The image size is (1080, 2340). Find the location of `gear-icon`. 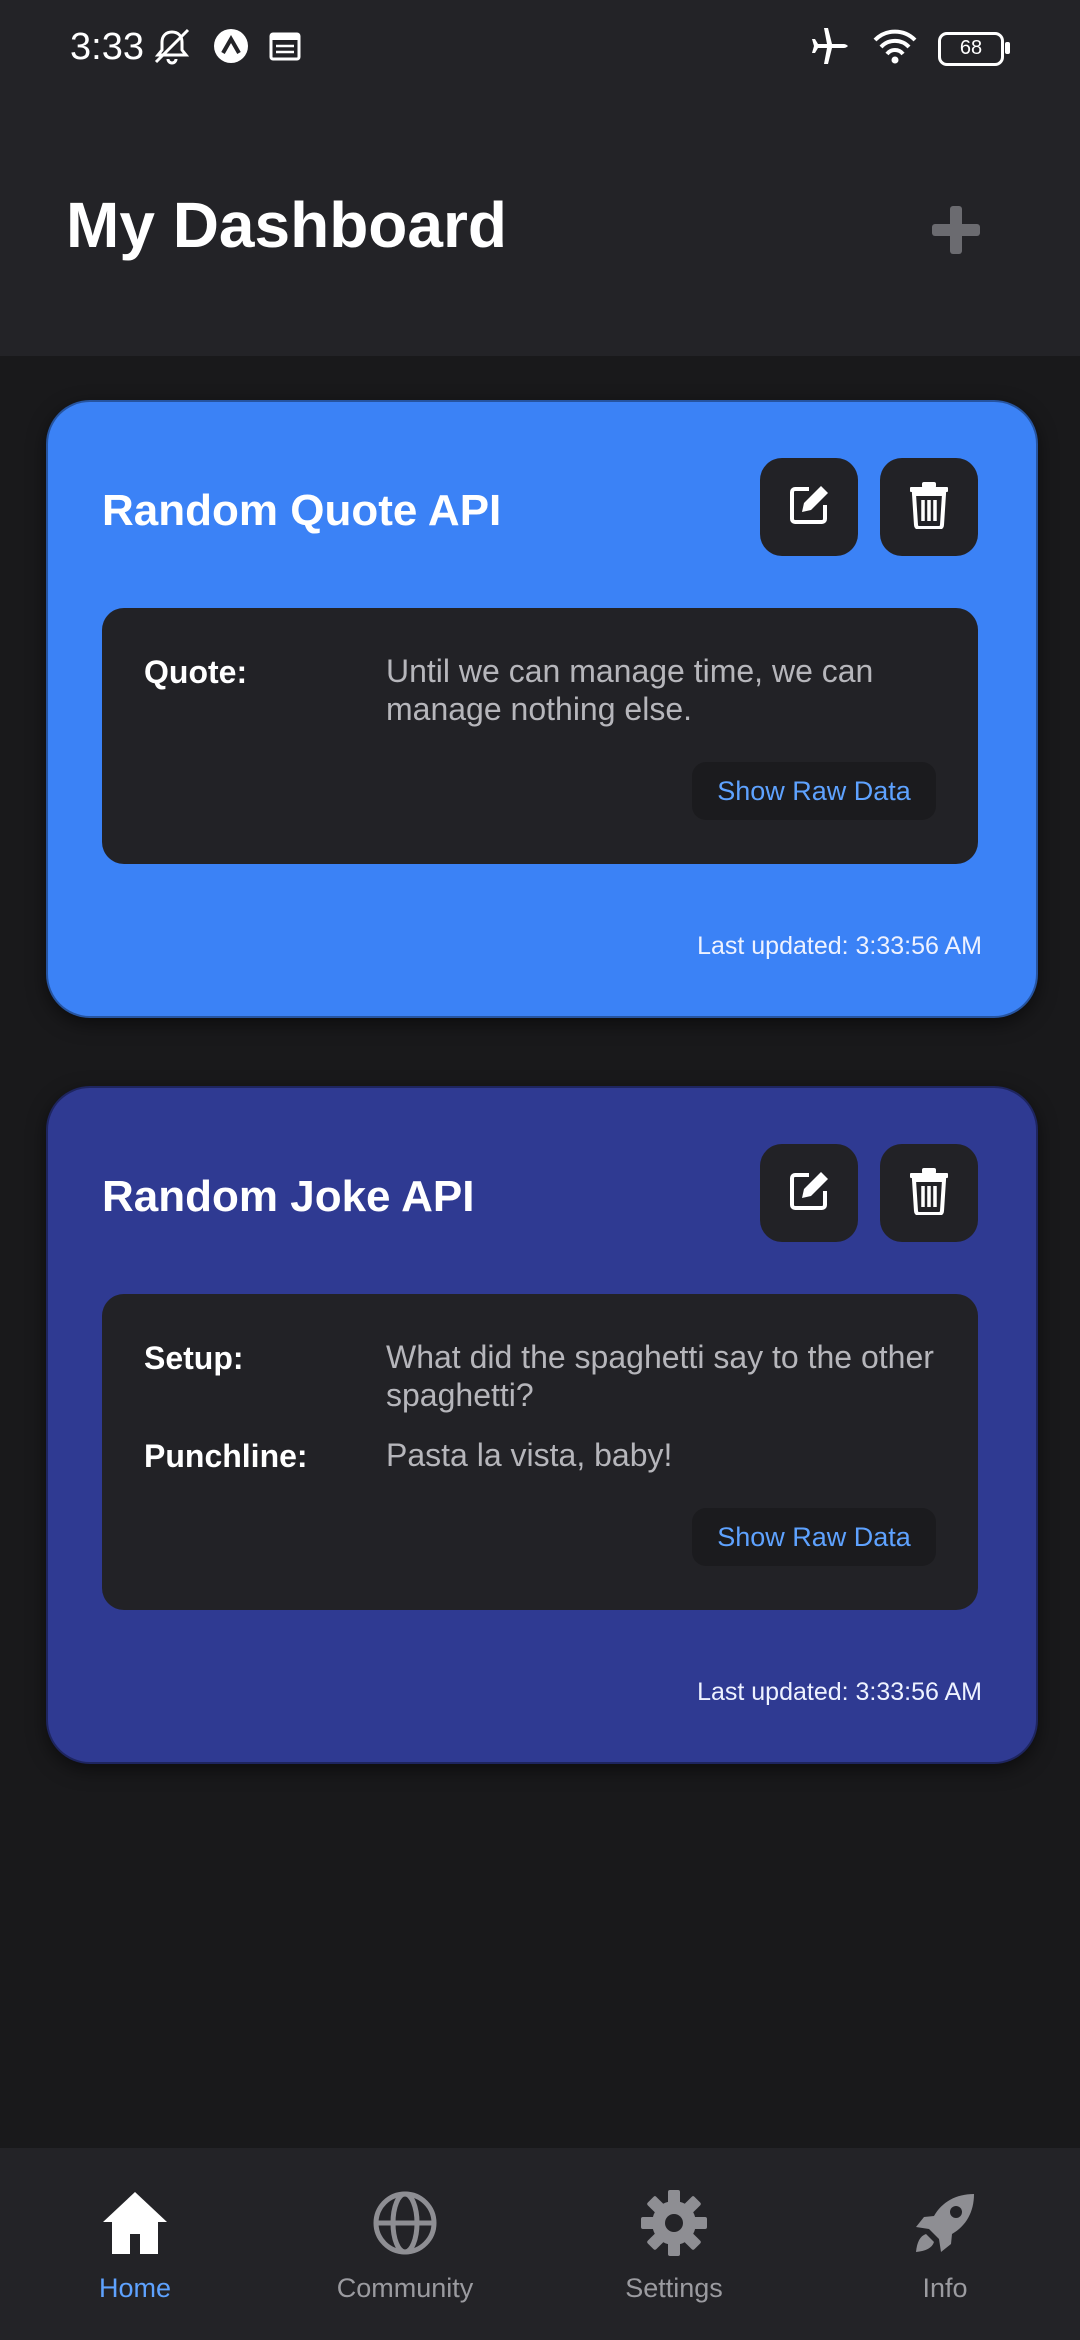

gear-icon is located at coordinates (674, 2225).